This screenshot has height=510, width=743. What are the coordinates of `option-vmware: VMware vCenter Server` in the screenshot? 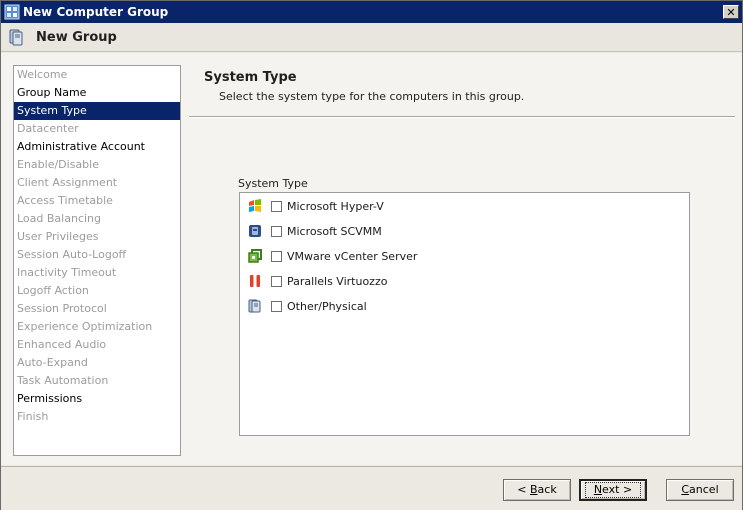 It's located at (332, 256).